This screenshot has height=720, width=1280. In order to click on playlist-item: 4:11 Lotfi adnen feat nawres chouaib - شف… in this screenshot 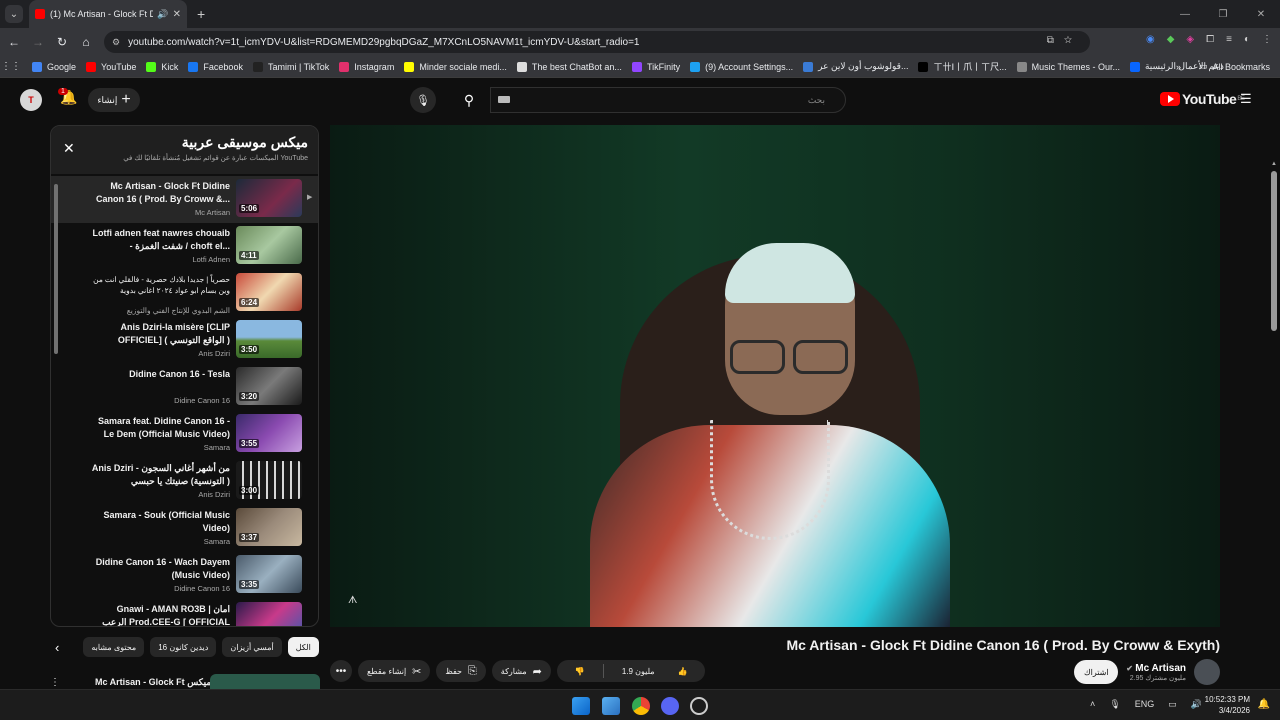, I will do `click(184, 246)`.